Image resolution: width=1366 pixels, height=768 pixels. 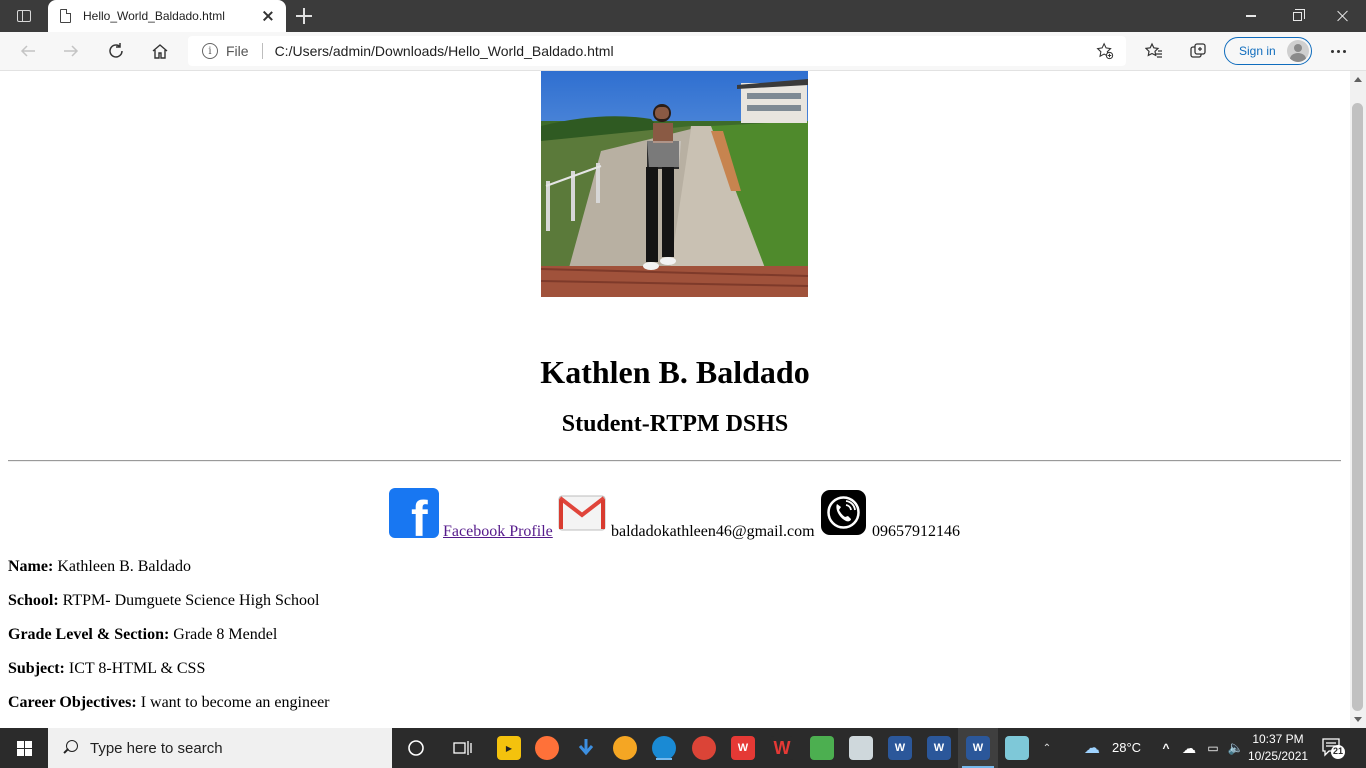 What do you see at coordinates (1213, 748) in the screenshot?
I see `network-icon: ▭` at bounding box center [1213, 748].